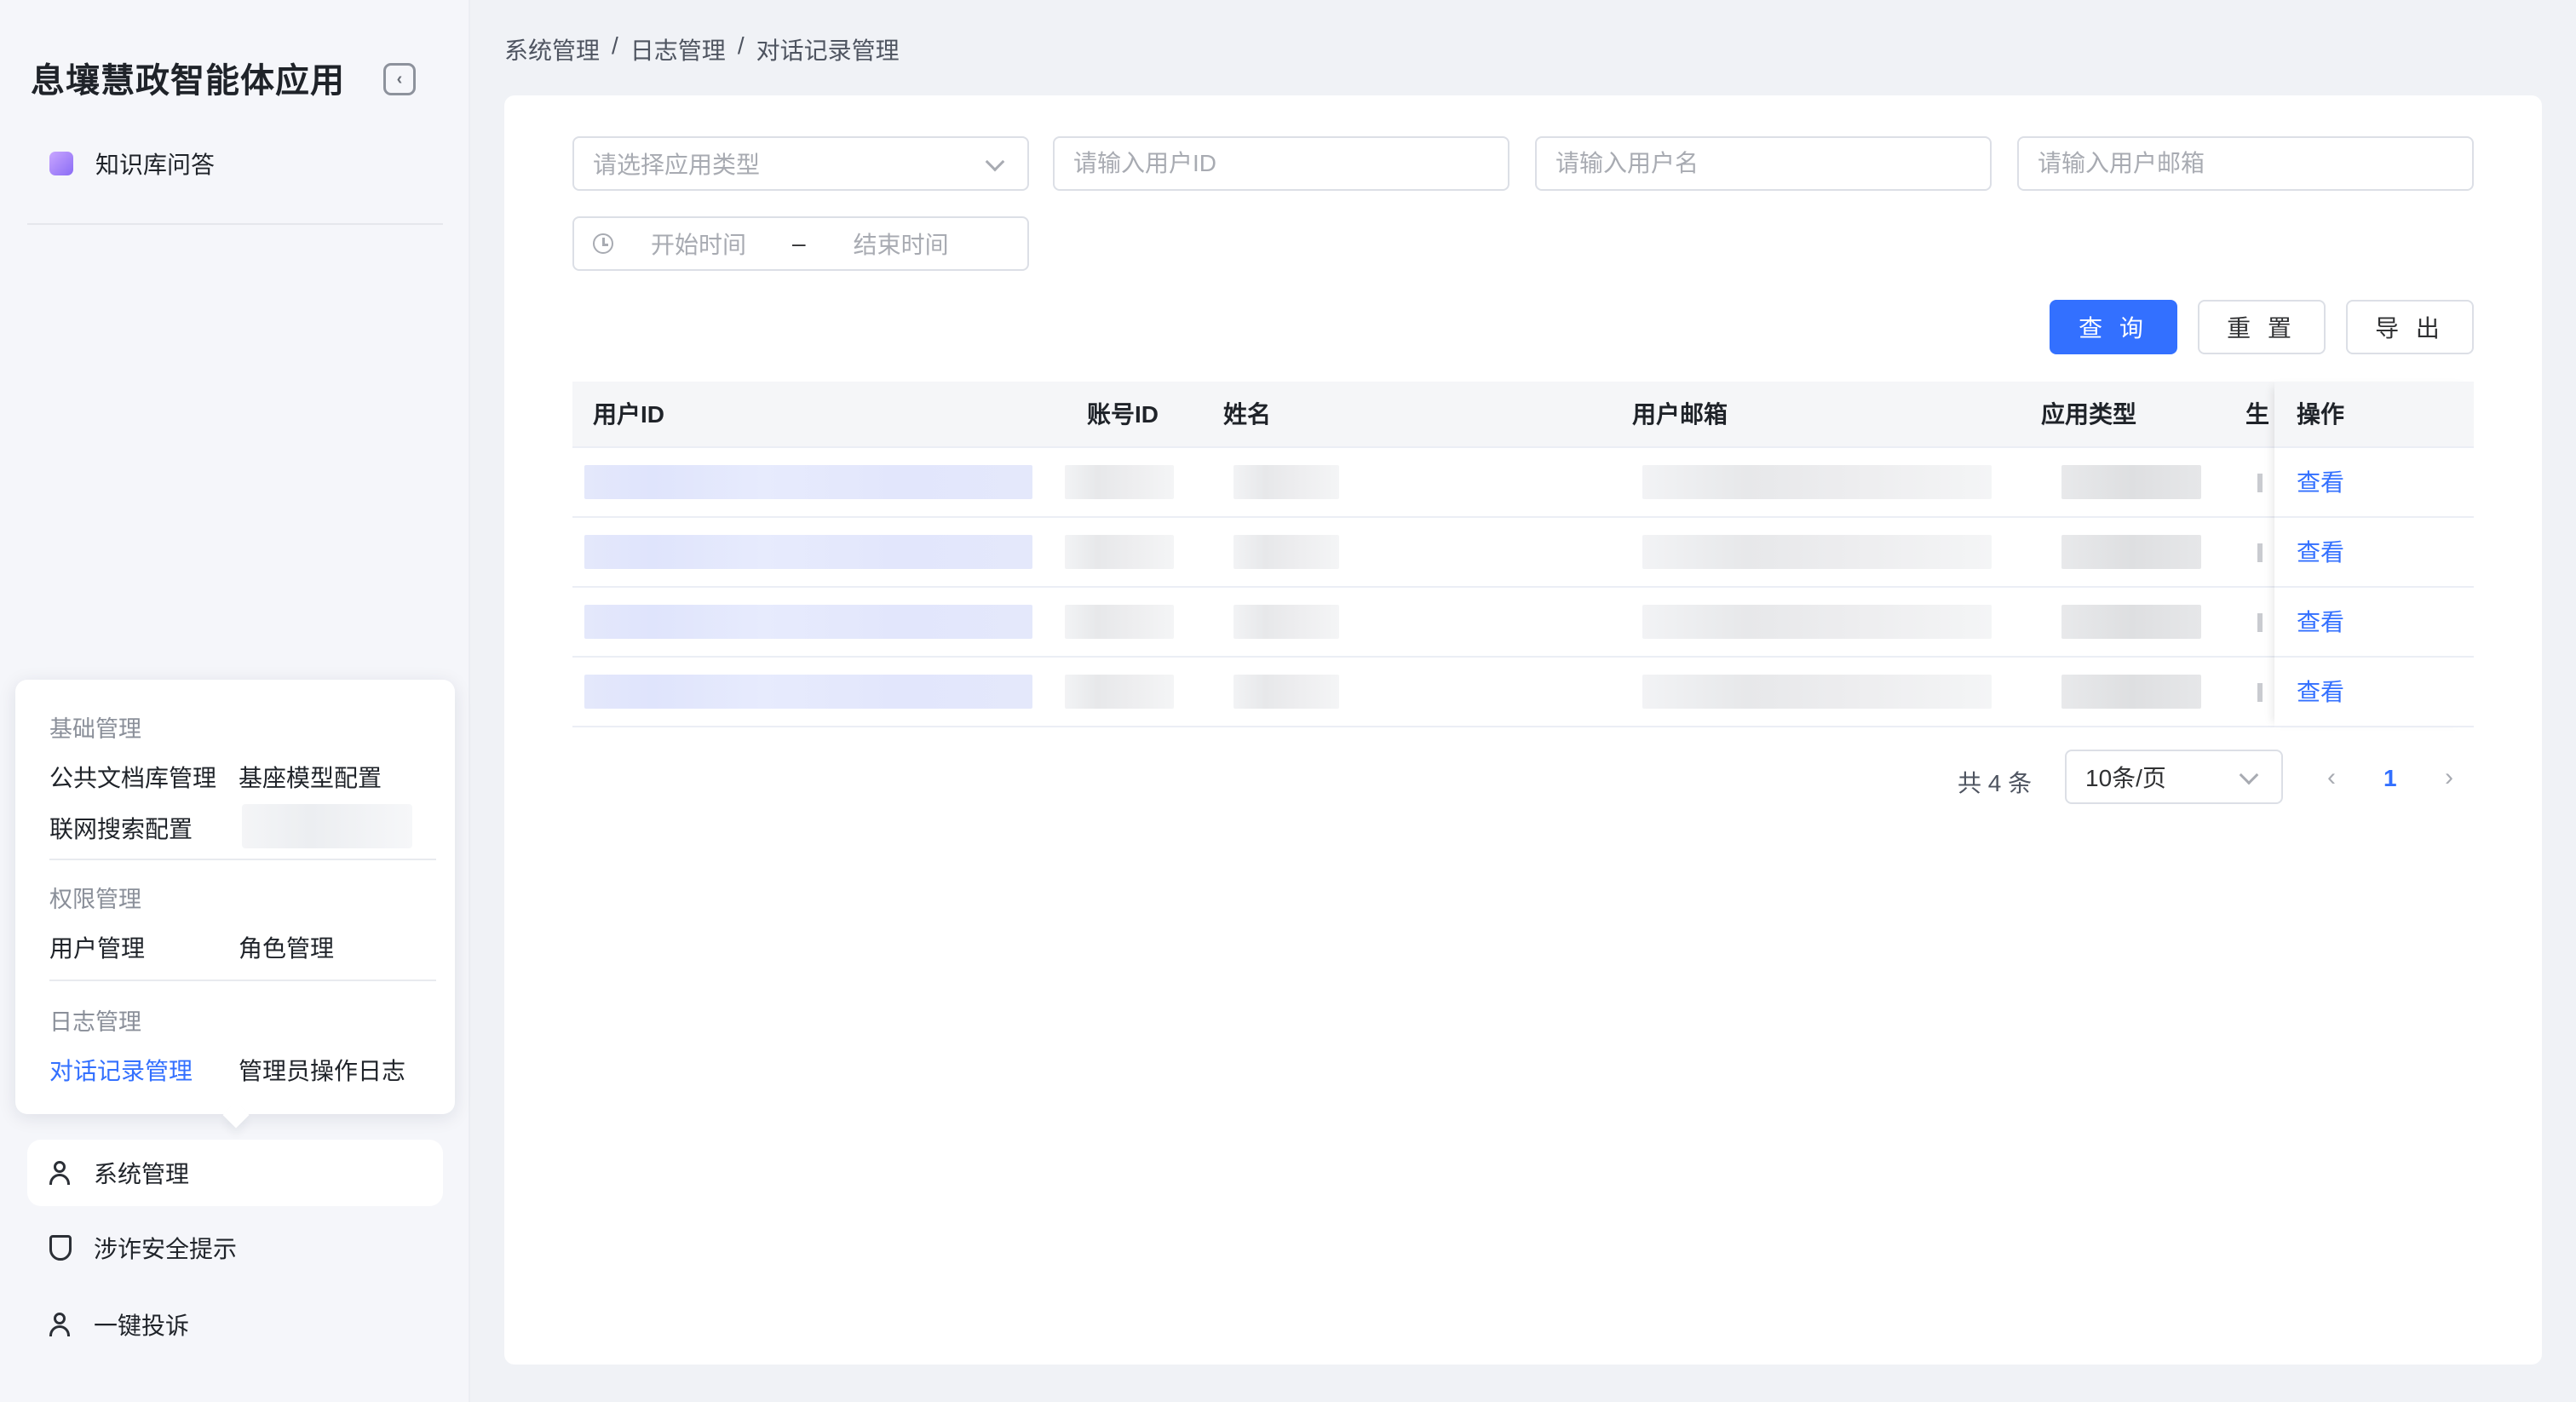 This screenshot has height=1402, width=2576. I want to click on breadcrumb-item-log: 日志管理, so click(678, 49).